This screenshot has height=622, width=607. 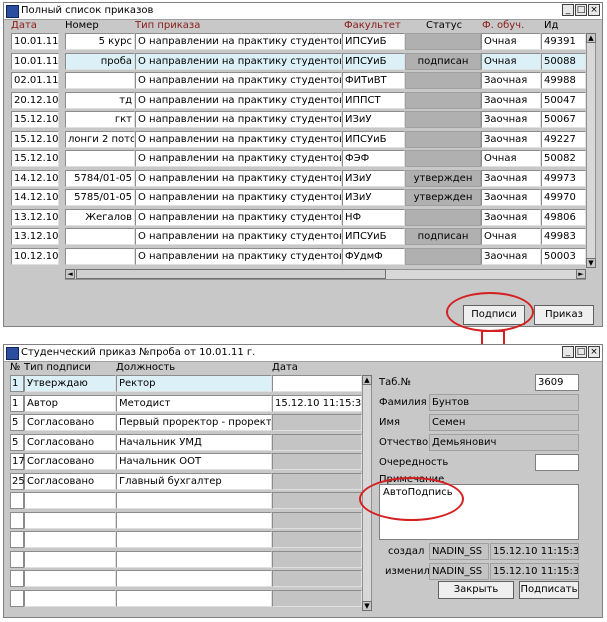 I want to click on maximize-button: □, so click(x=581, y=352).